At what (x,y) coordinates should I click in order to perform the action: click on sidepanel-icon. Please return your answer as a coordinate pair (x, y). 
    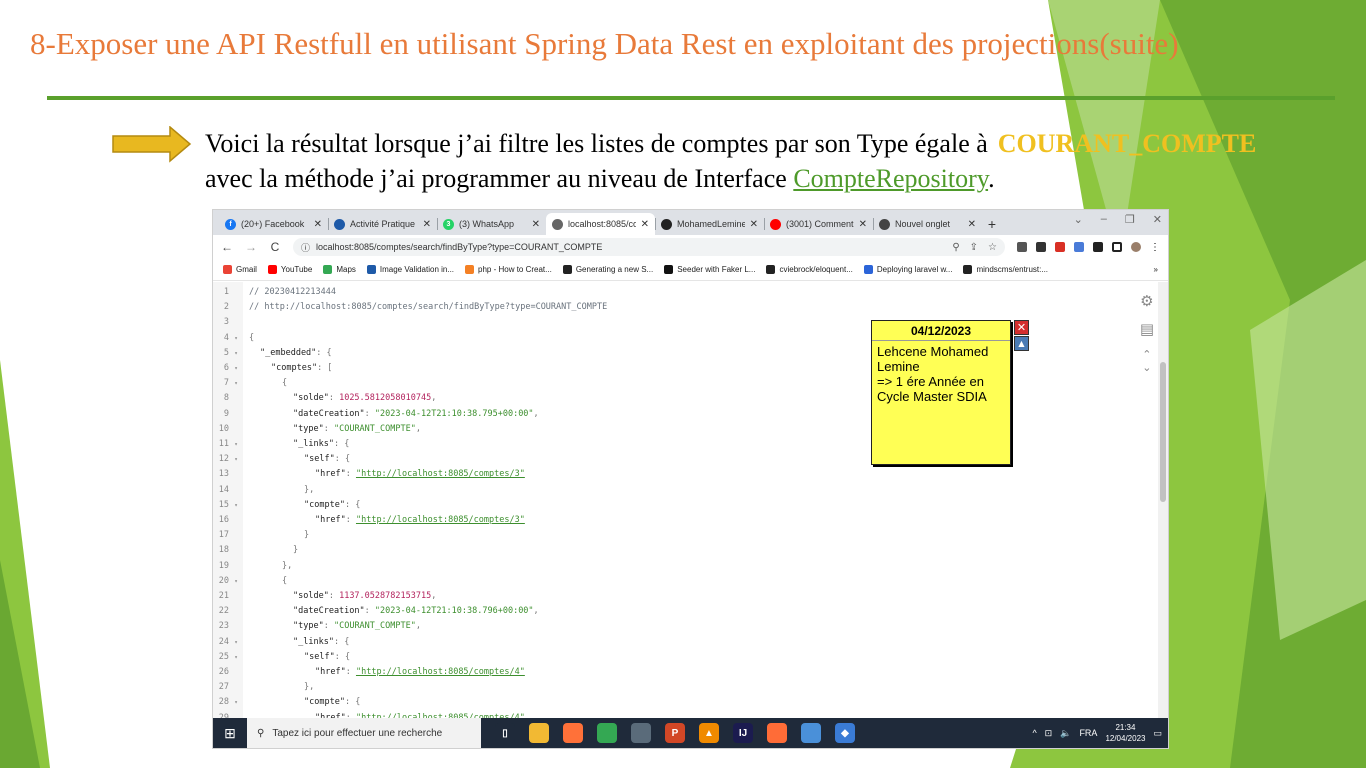
    Looking at the image, I should click on (1117, 247).